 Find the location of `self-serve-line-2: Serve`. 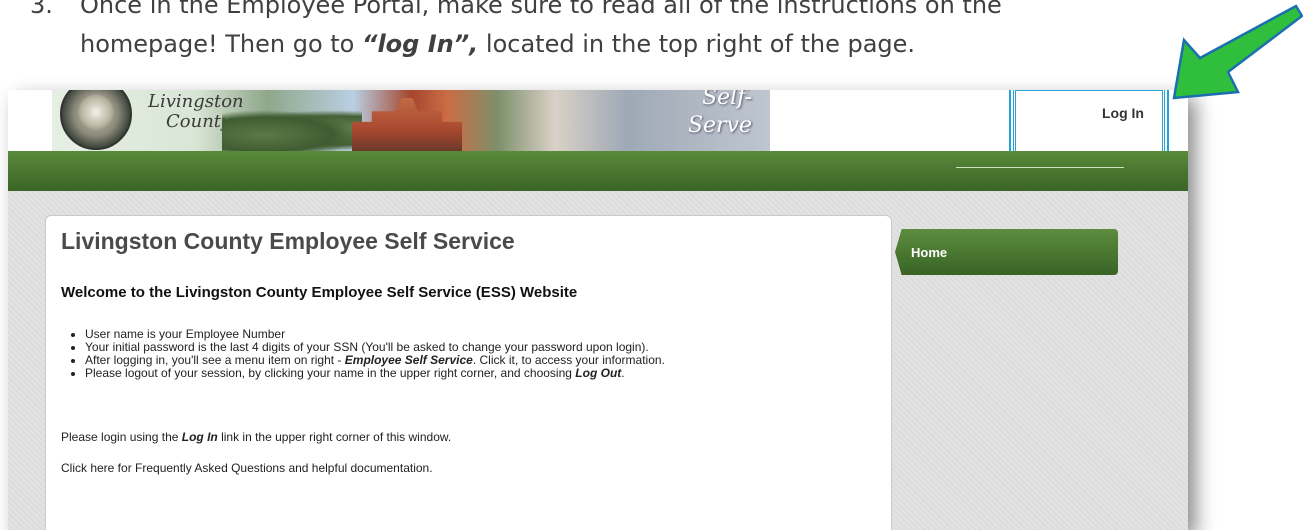

self-serve-line-2: Serve is located at coordinates (719, 125).